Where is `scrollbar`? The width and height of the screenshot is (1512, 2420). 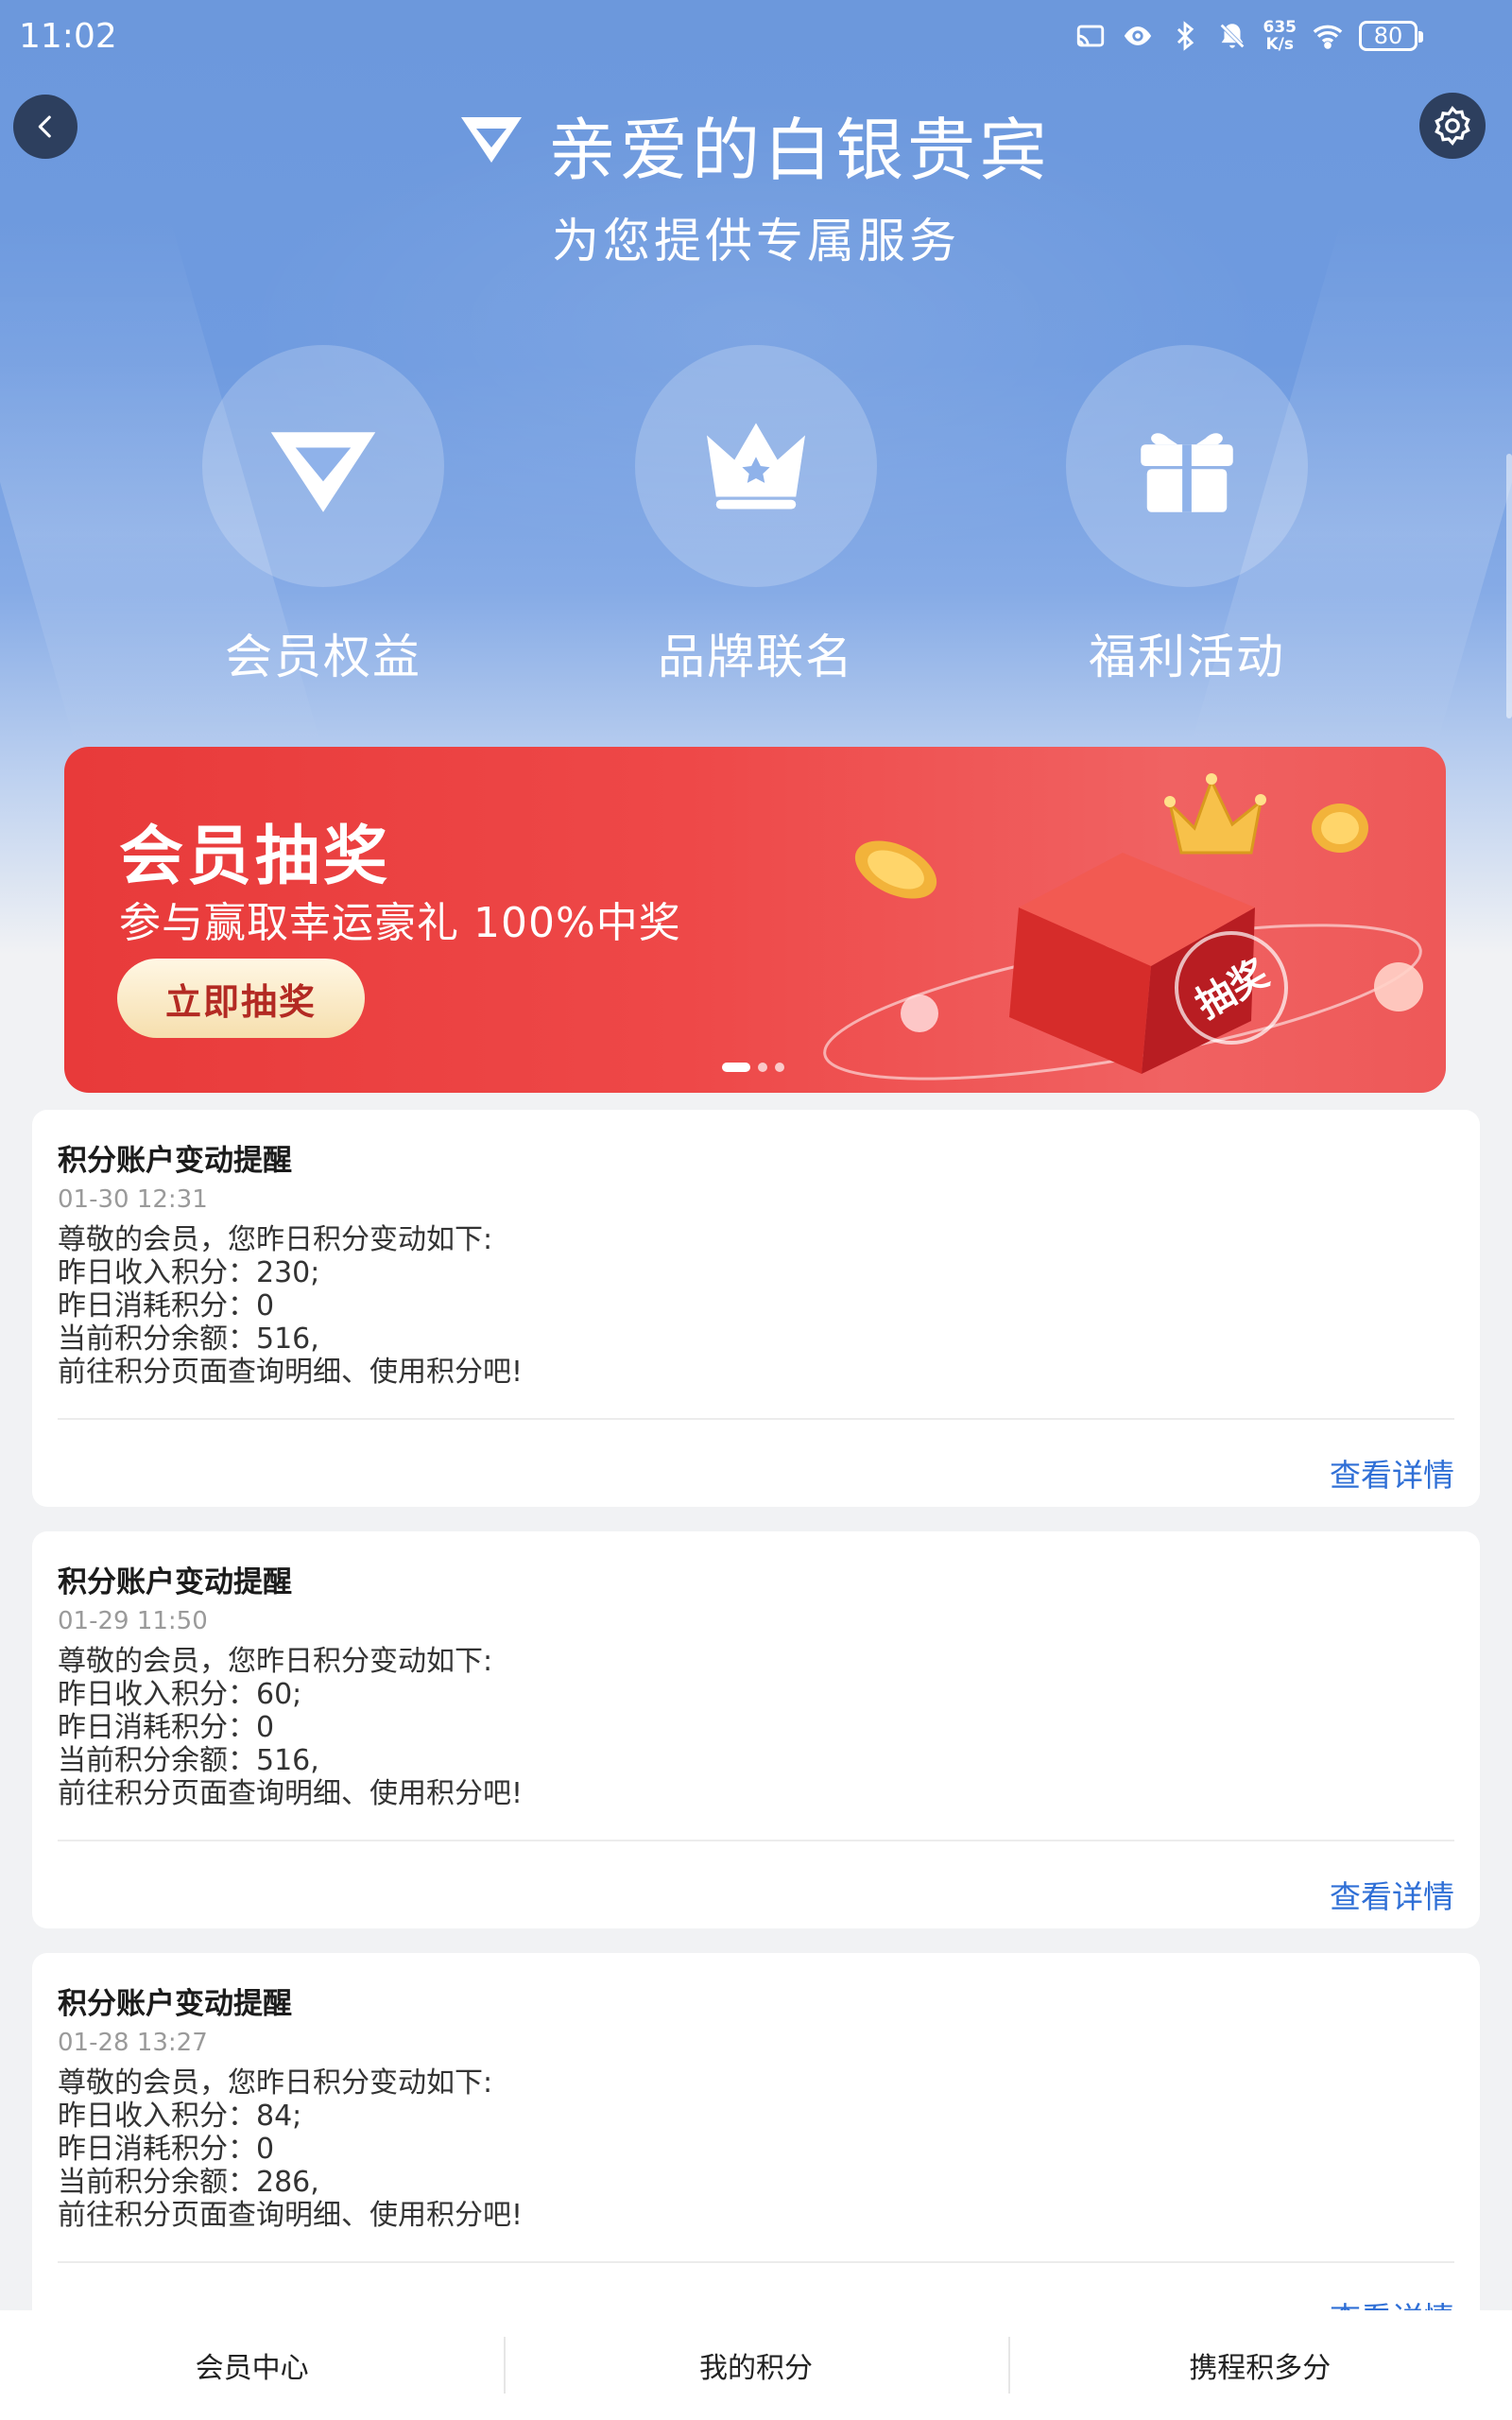 scrollbar is located at coordinates (1509, 586).